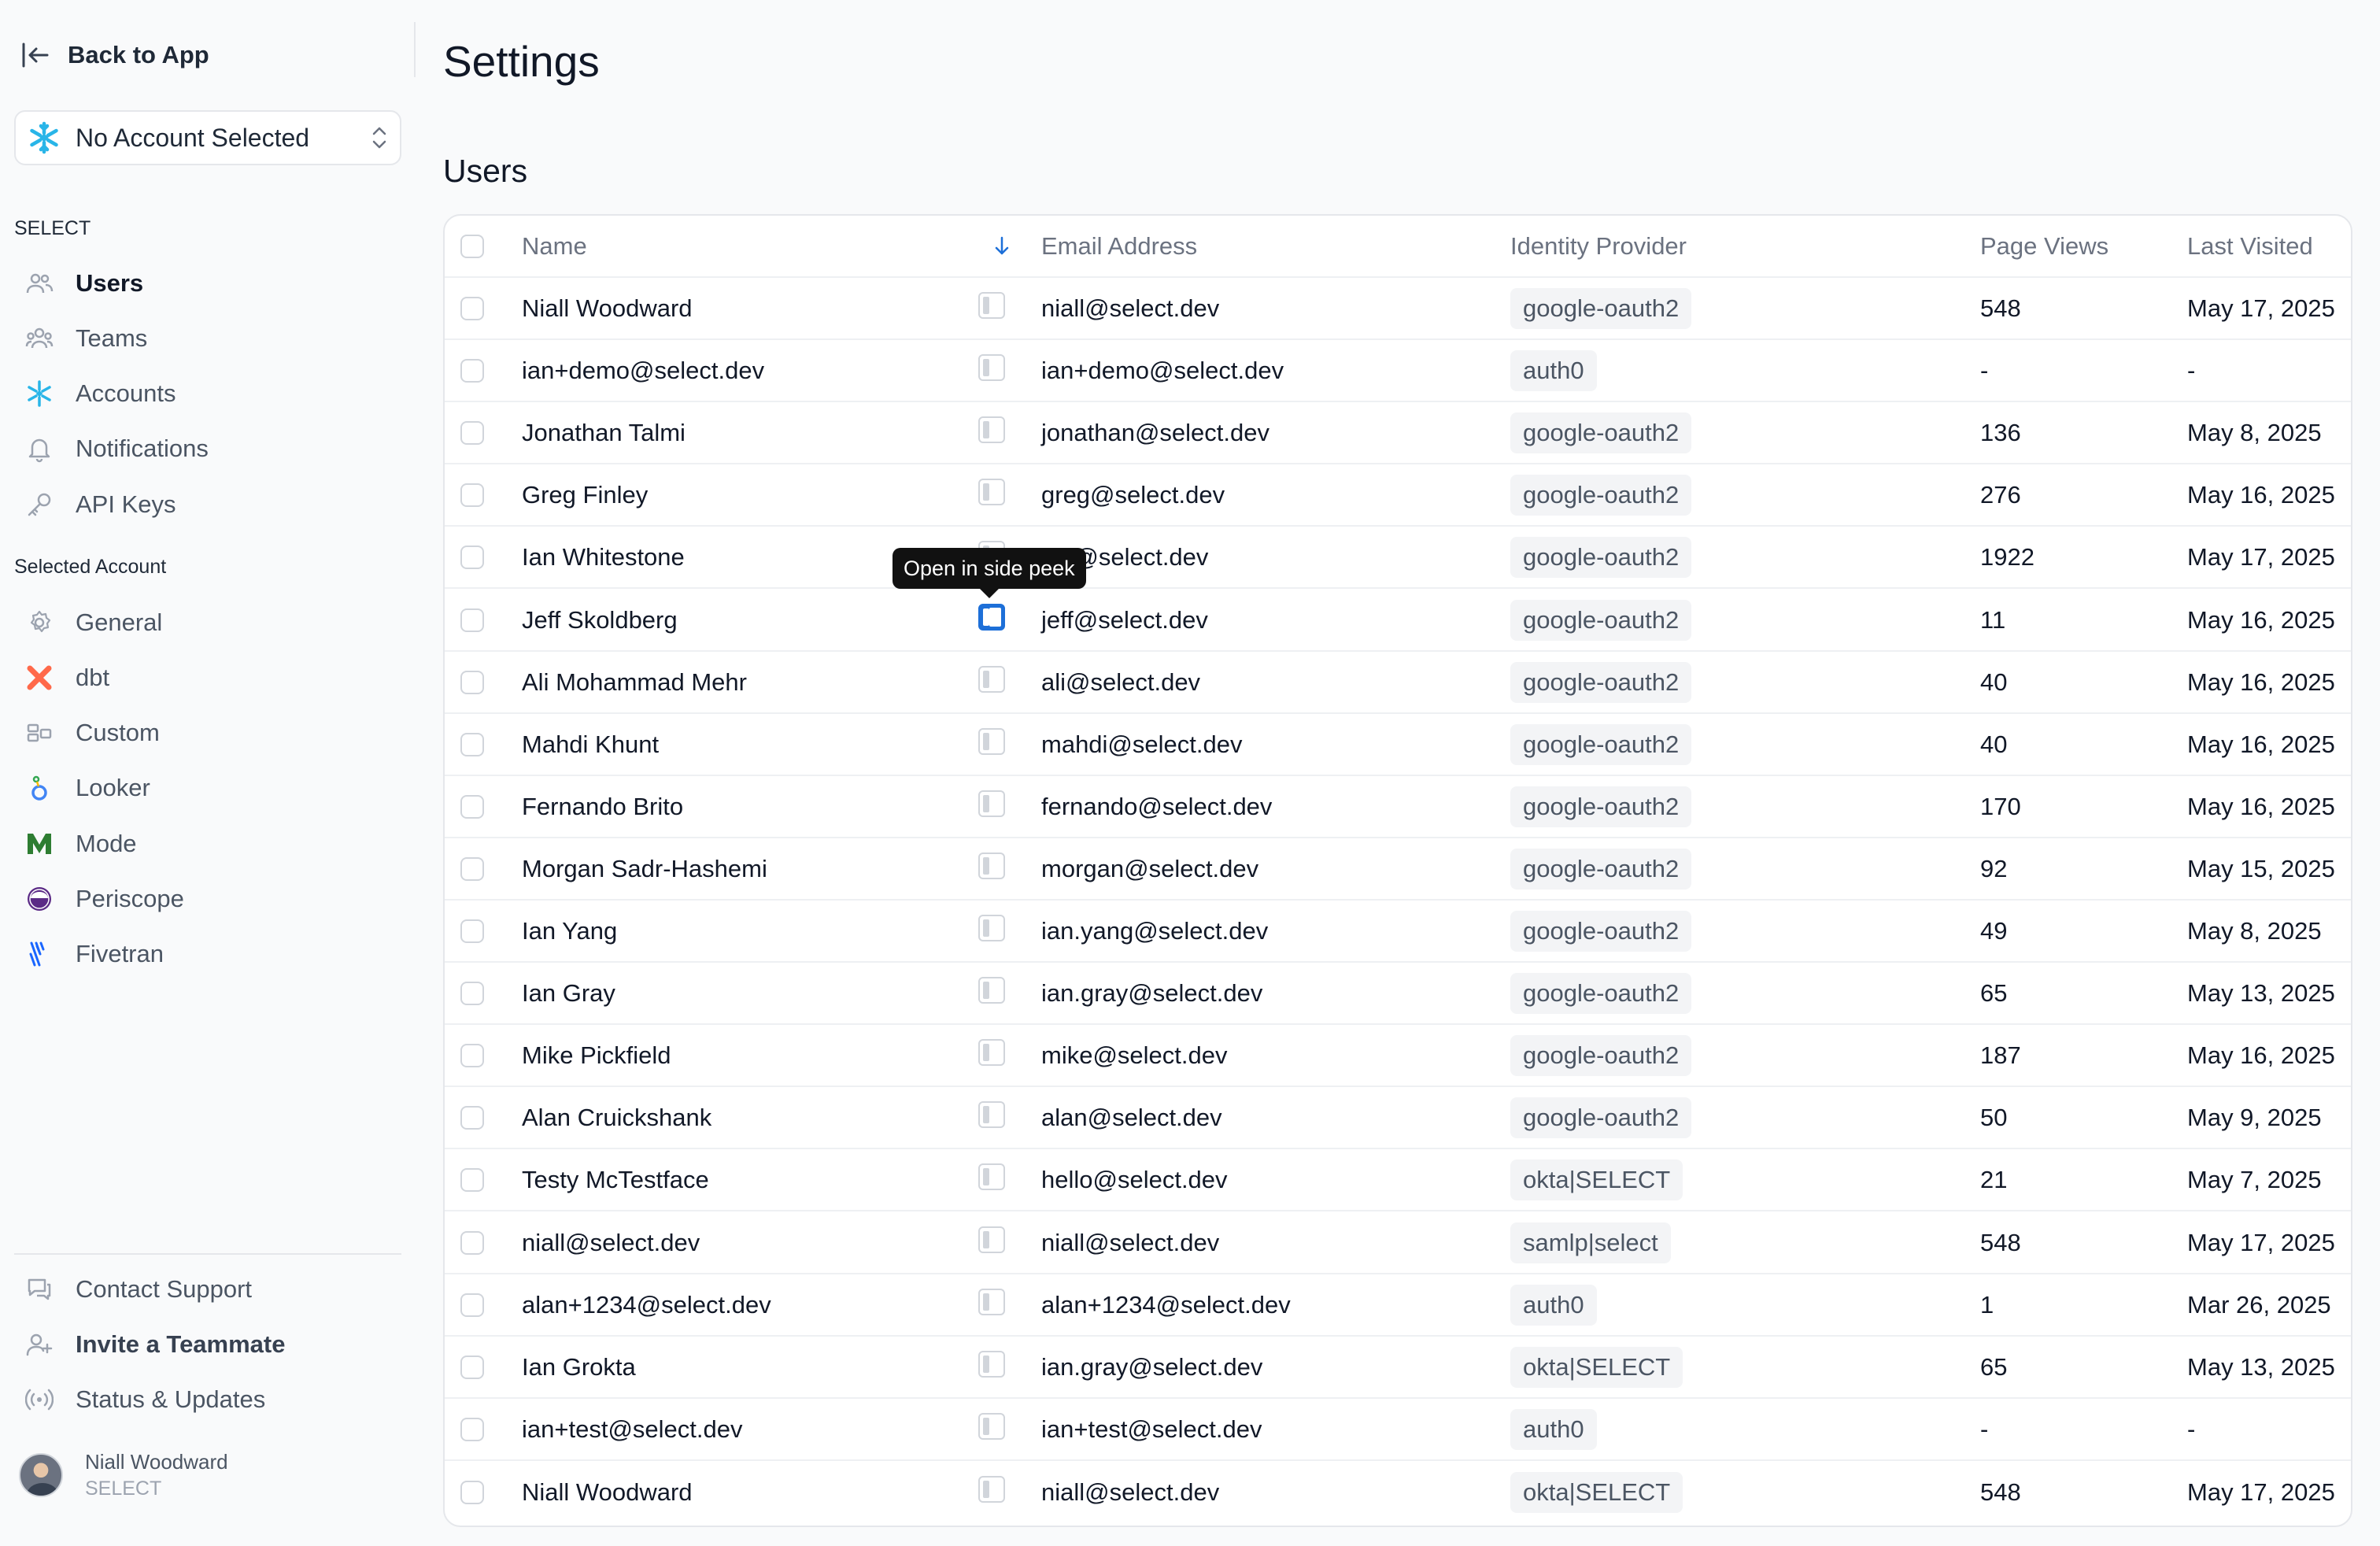 The image size is (2380, 1546). Describe the element at coordinates (209, 393) in the screenshot. I see `sidebar-item-accounts: Accounts` at that location.